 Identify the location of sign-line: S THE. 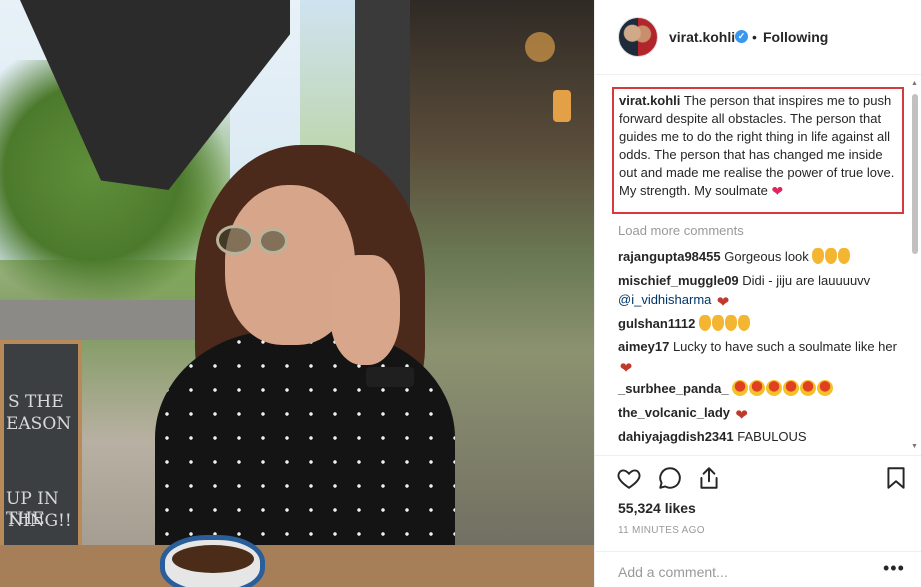
(36, 402).